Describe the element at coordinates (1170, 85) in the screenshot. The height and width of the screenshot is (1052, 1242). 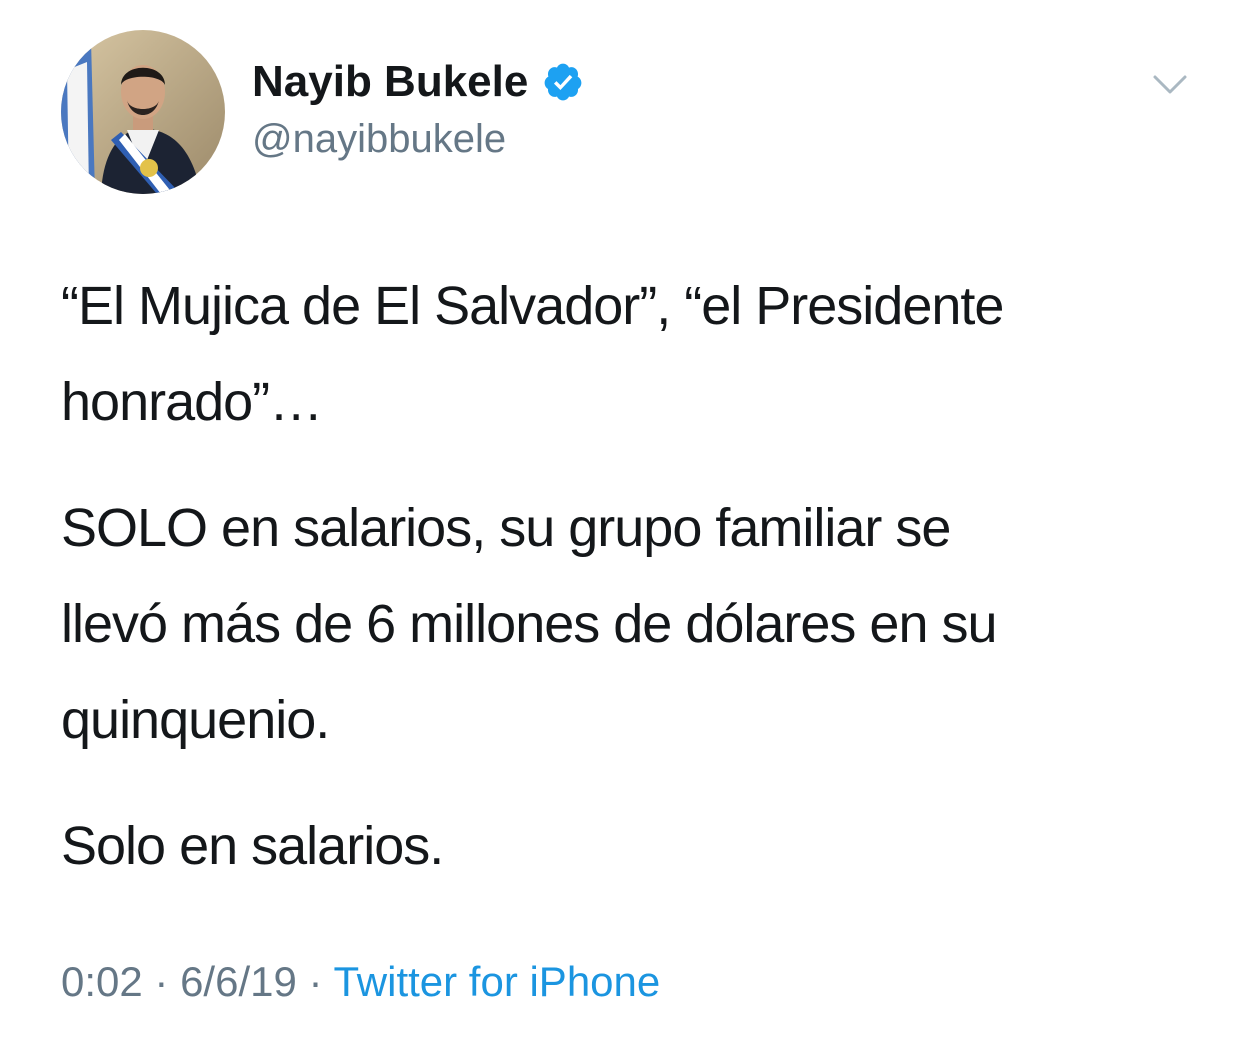
I see `chevron-down-icon` at that location.